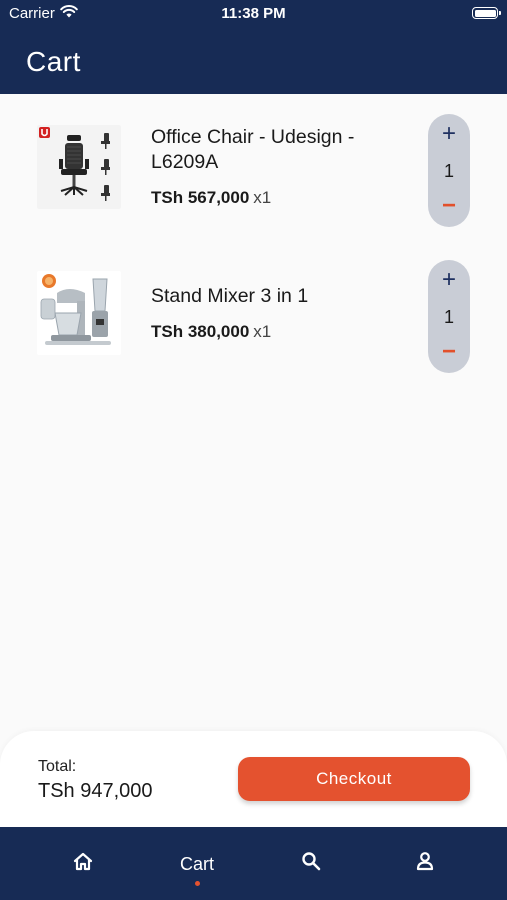 This screenshot has width=507, height=900. I want to click on tab-cart-label: Cart, so click(196, 864).